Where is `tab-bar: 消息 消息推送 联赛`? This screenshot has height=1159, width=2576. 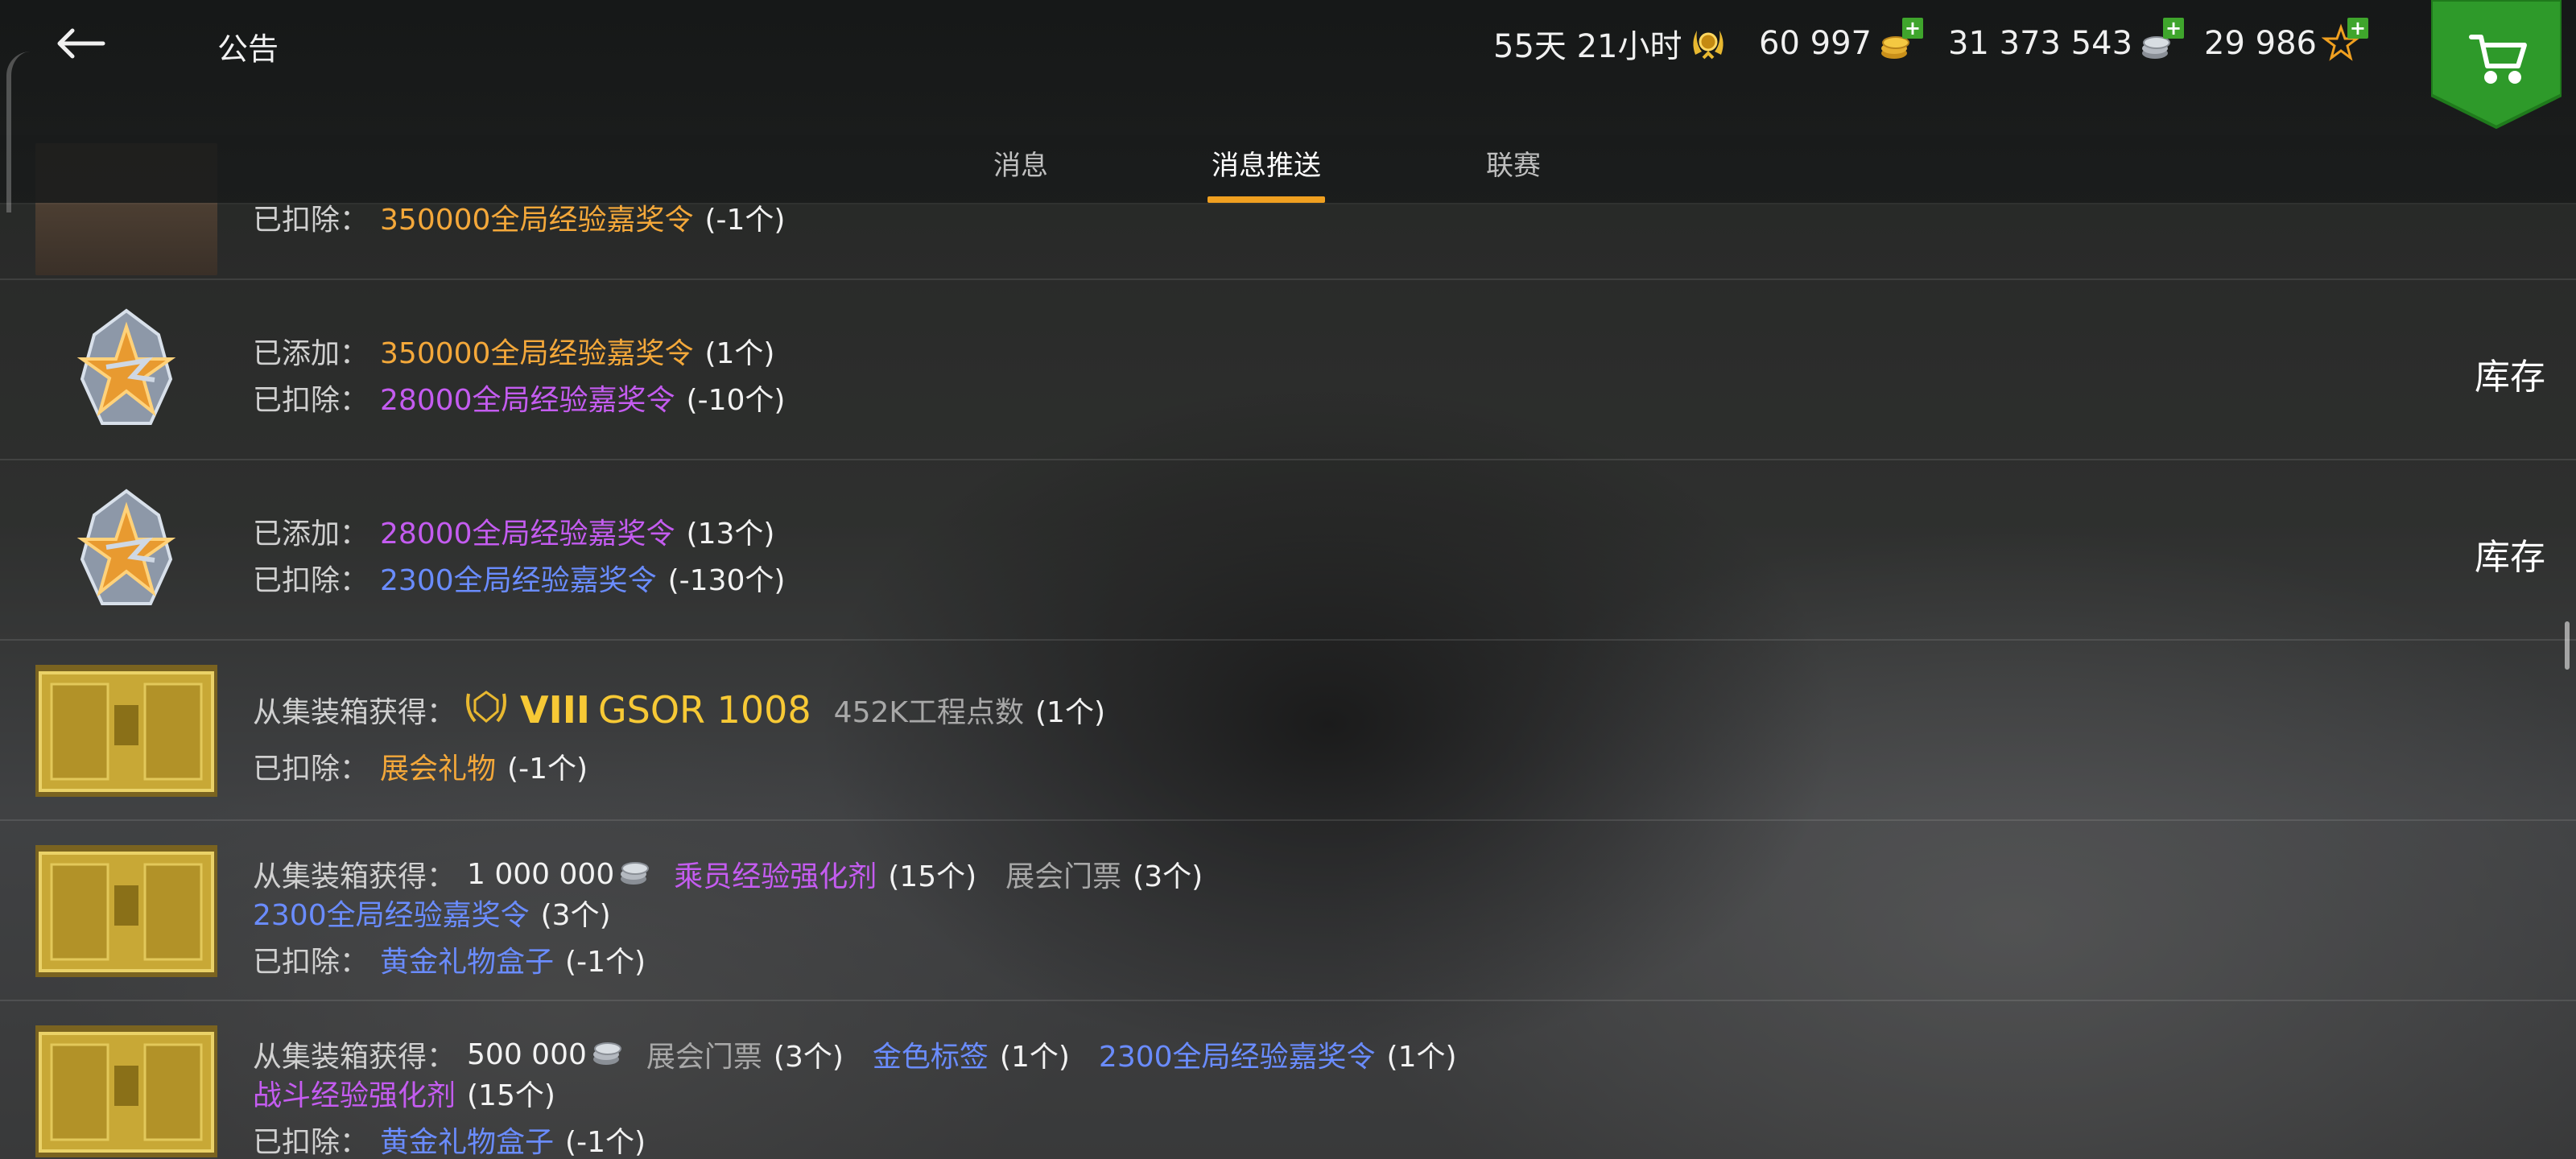 tab-bar: 消息 消息推送 联赛 is located at coordinates (1288, 166).